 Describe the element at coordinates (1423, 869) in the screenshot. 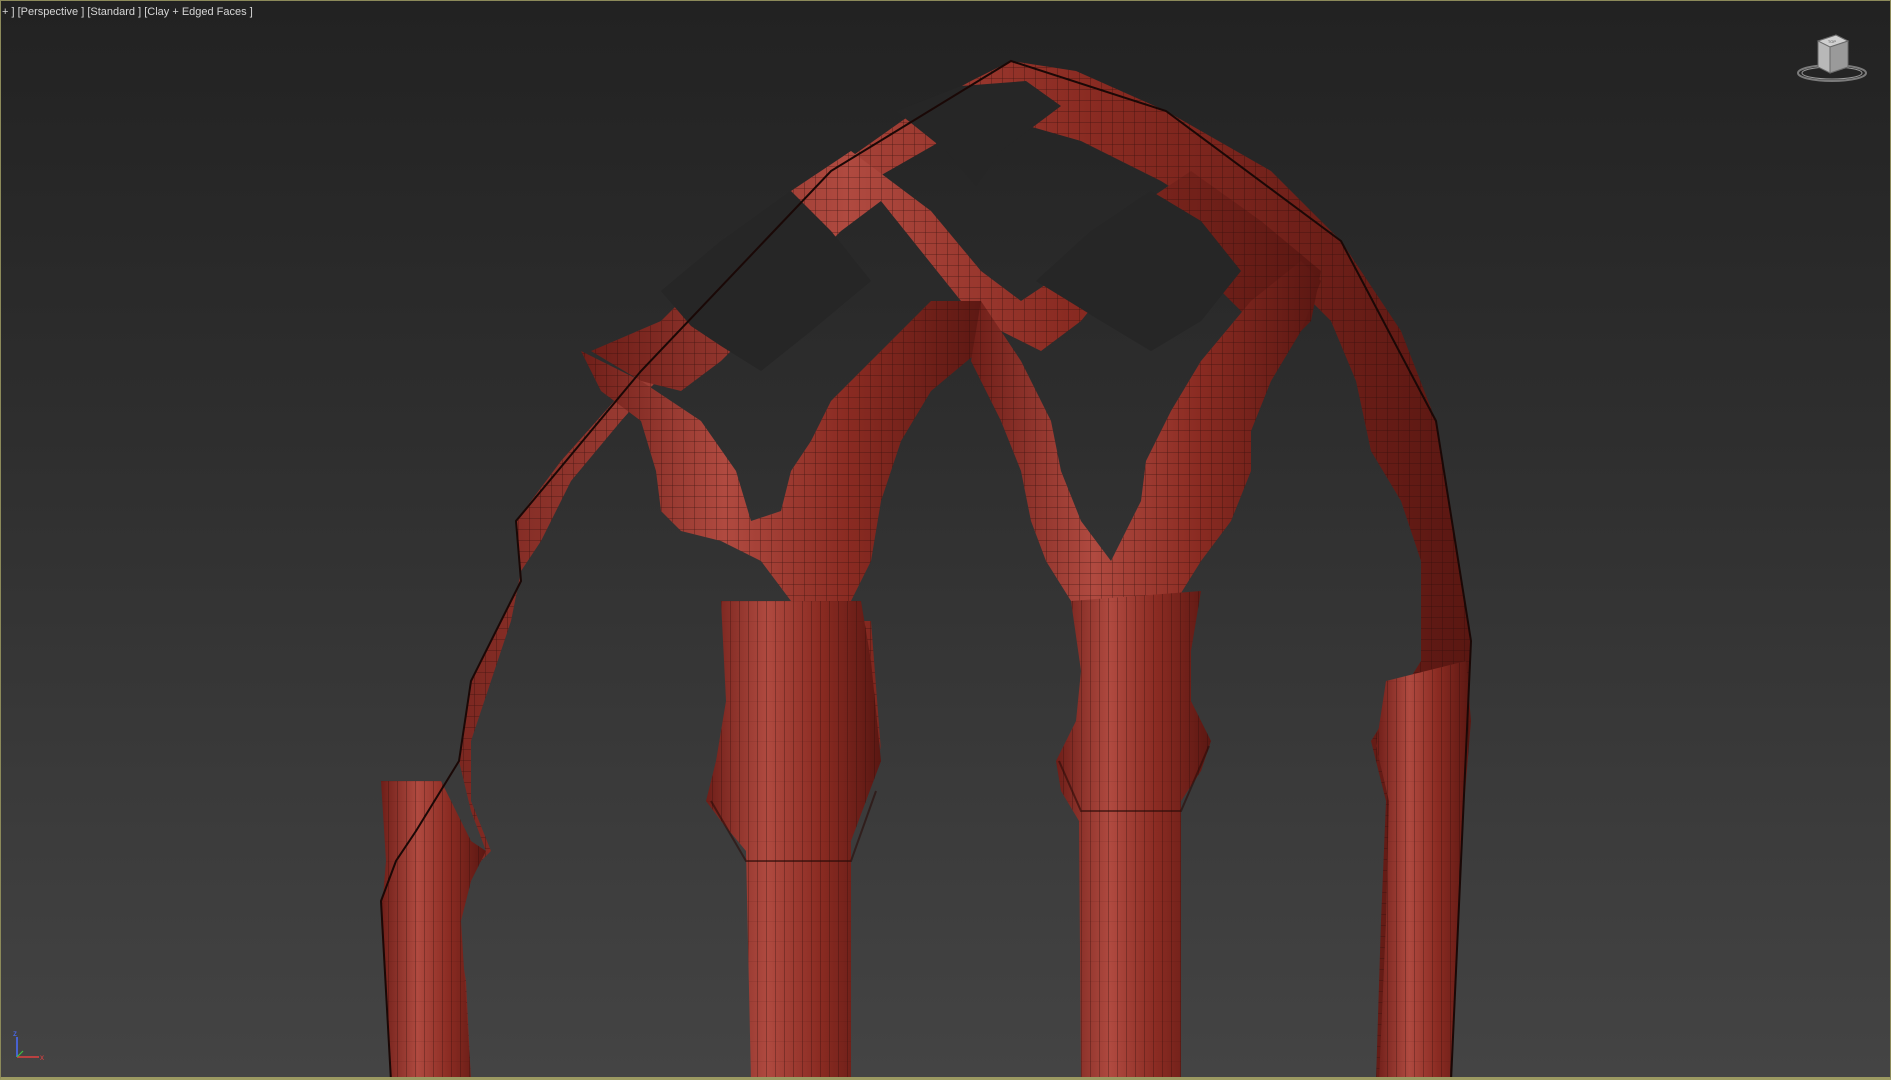

I see `right-outer-leg` at that location.